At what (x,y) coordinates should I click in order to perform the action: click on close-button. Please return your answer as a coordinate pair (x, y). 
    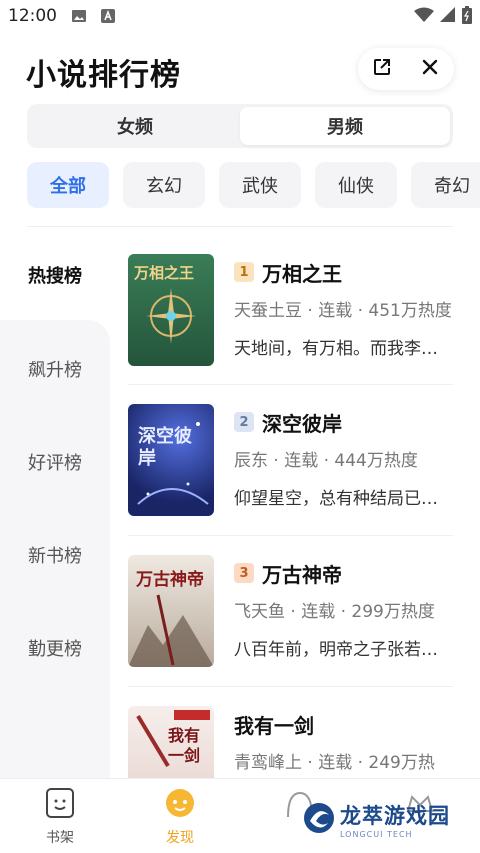
    Looking at the image, I should click on (430, 69).